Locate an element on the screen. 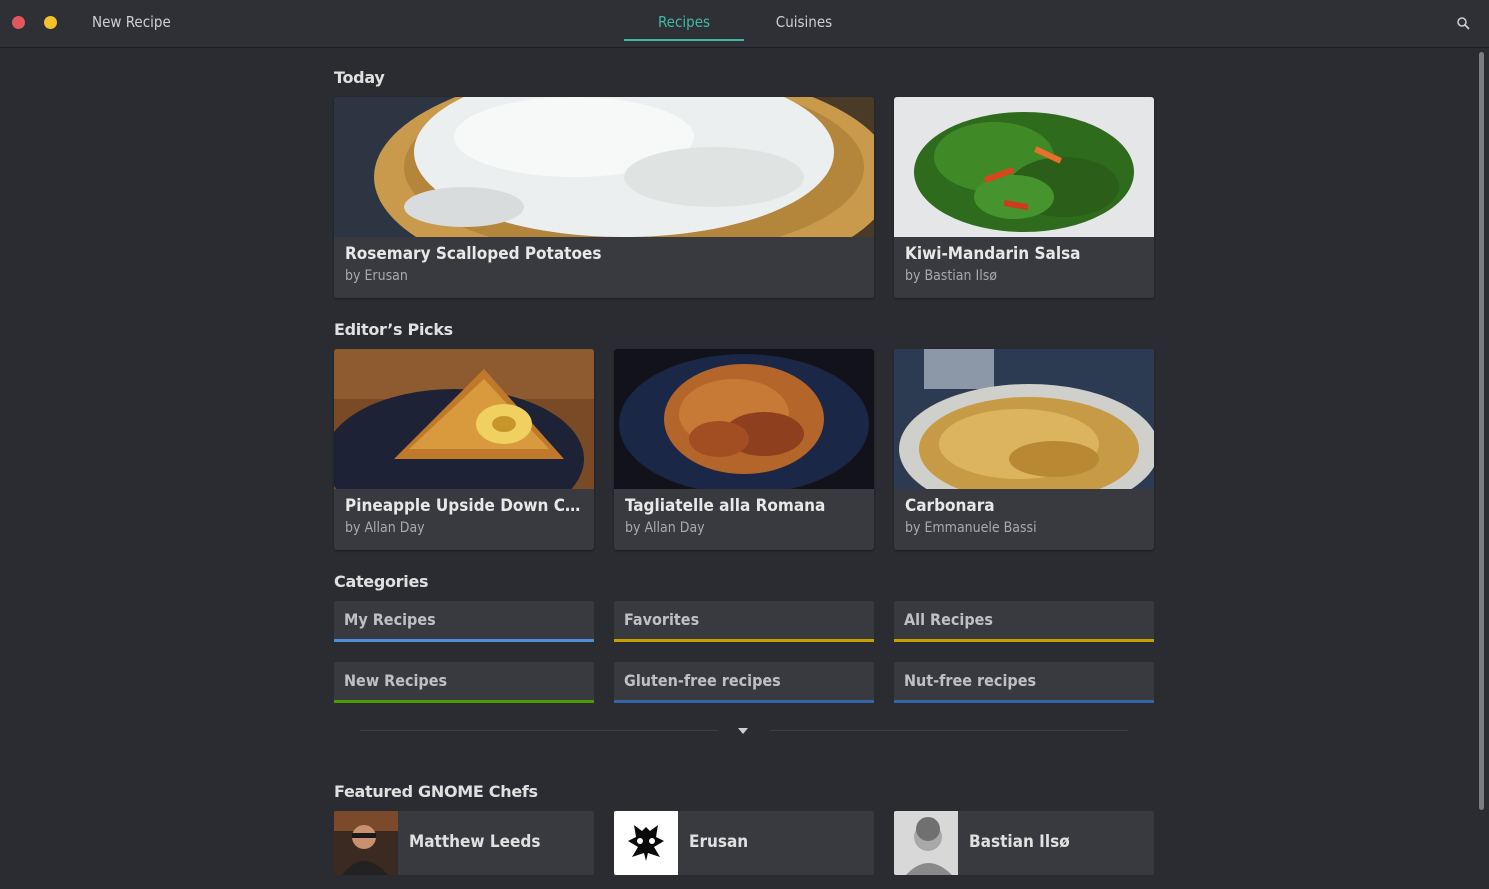  close-window-button is located at coordinates (18, 22).